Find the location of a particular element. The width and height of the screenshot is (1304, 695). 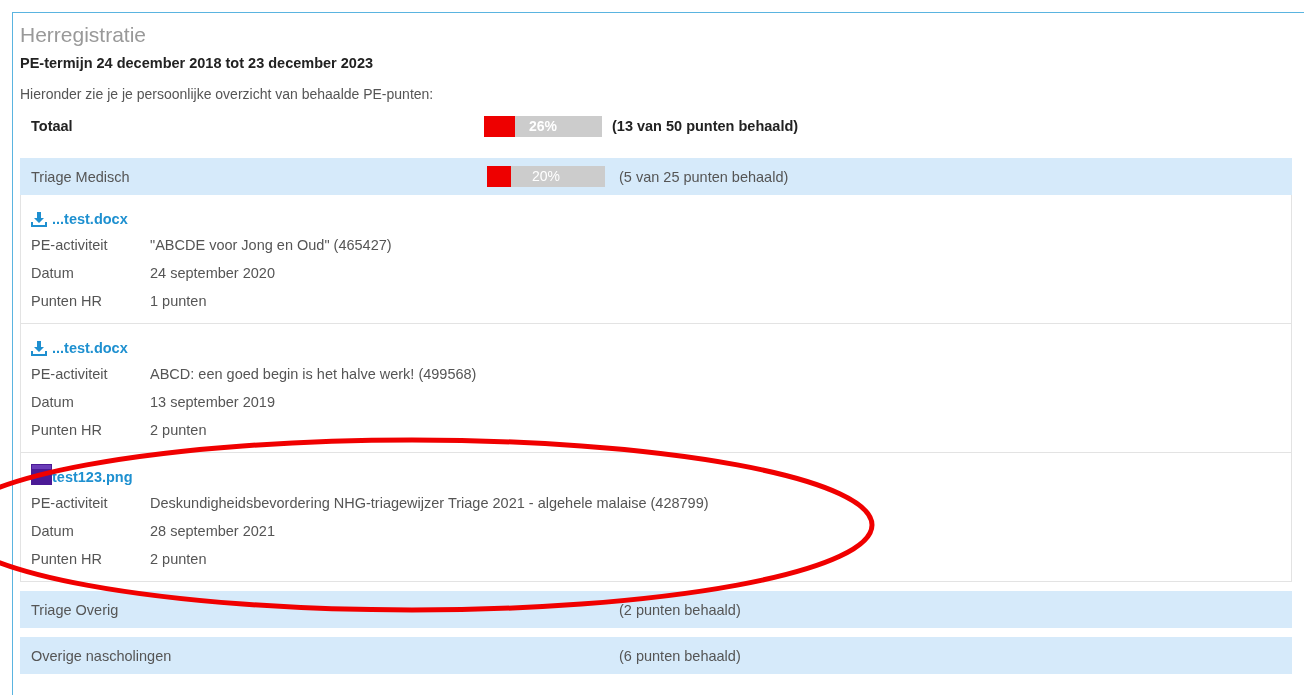

field-value: 24 september 2020 is located at coordinates (212, 273).